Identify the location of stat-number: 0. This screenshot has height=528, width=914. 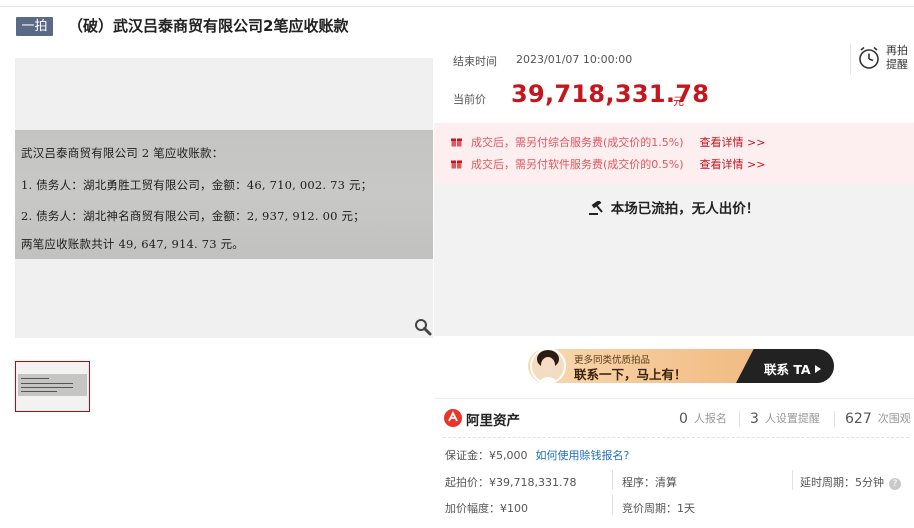
(683, 419).